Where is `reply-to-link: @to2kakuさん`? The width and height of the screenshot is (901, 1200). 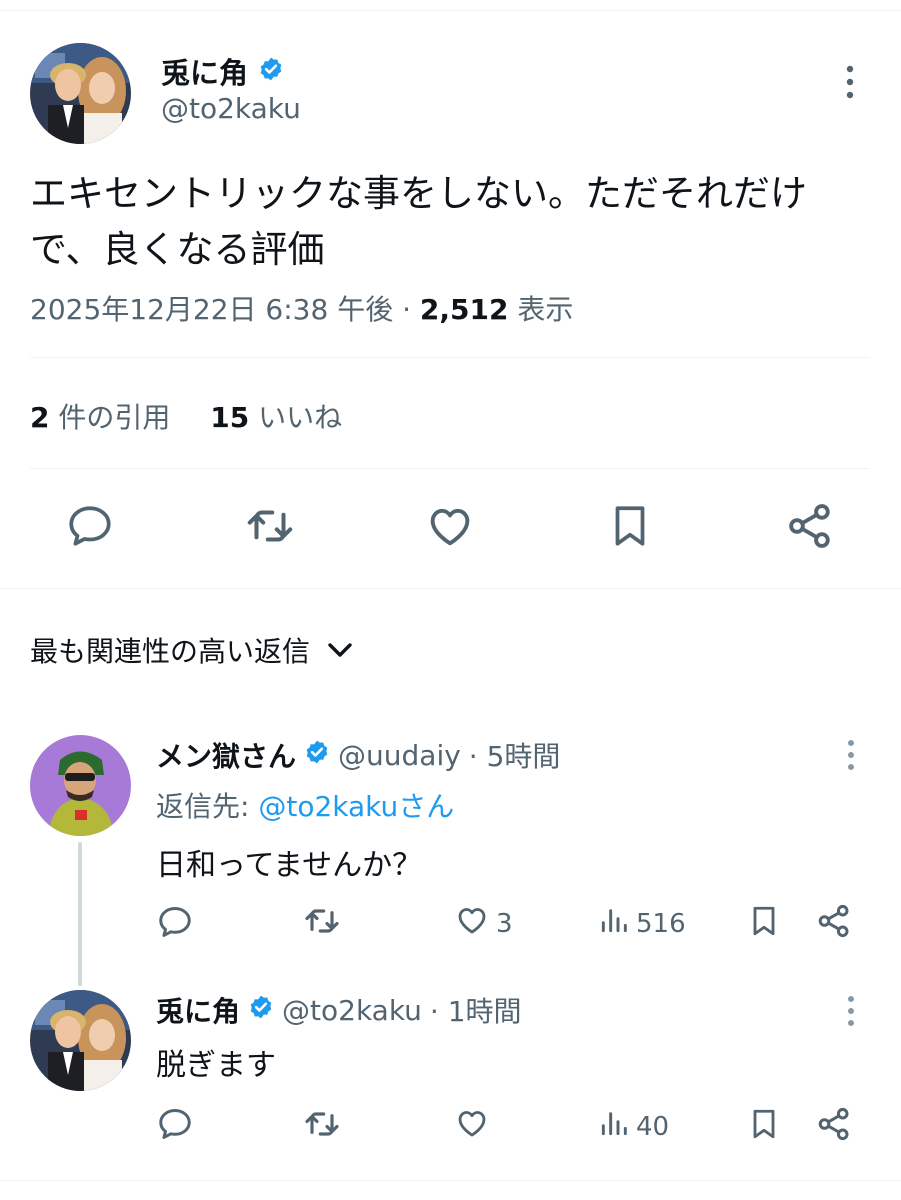
reply-to-link: @to2kakuさん is located at coordinates (356, 806).